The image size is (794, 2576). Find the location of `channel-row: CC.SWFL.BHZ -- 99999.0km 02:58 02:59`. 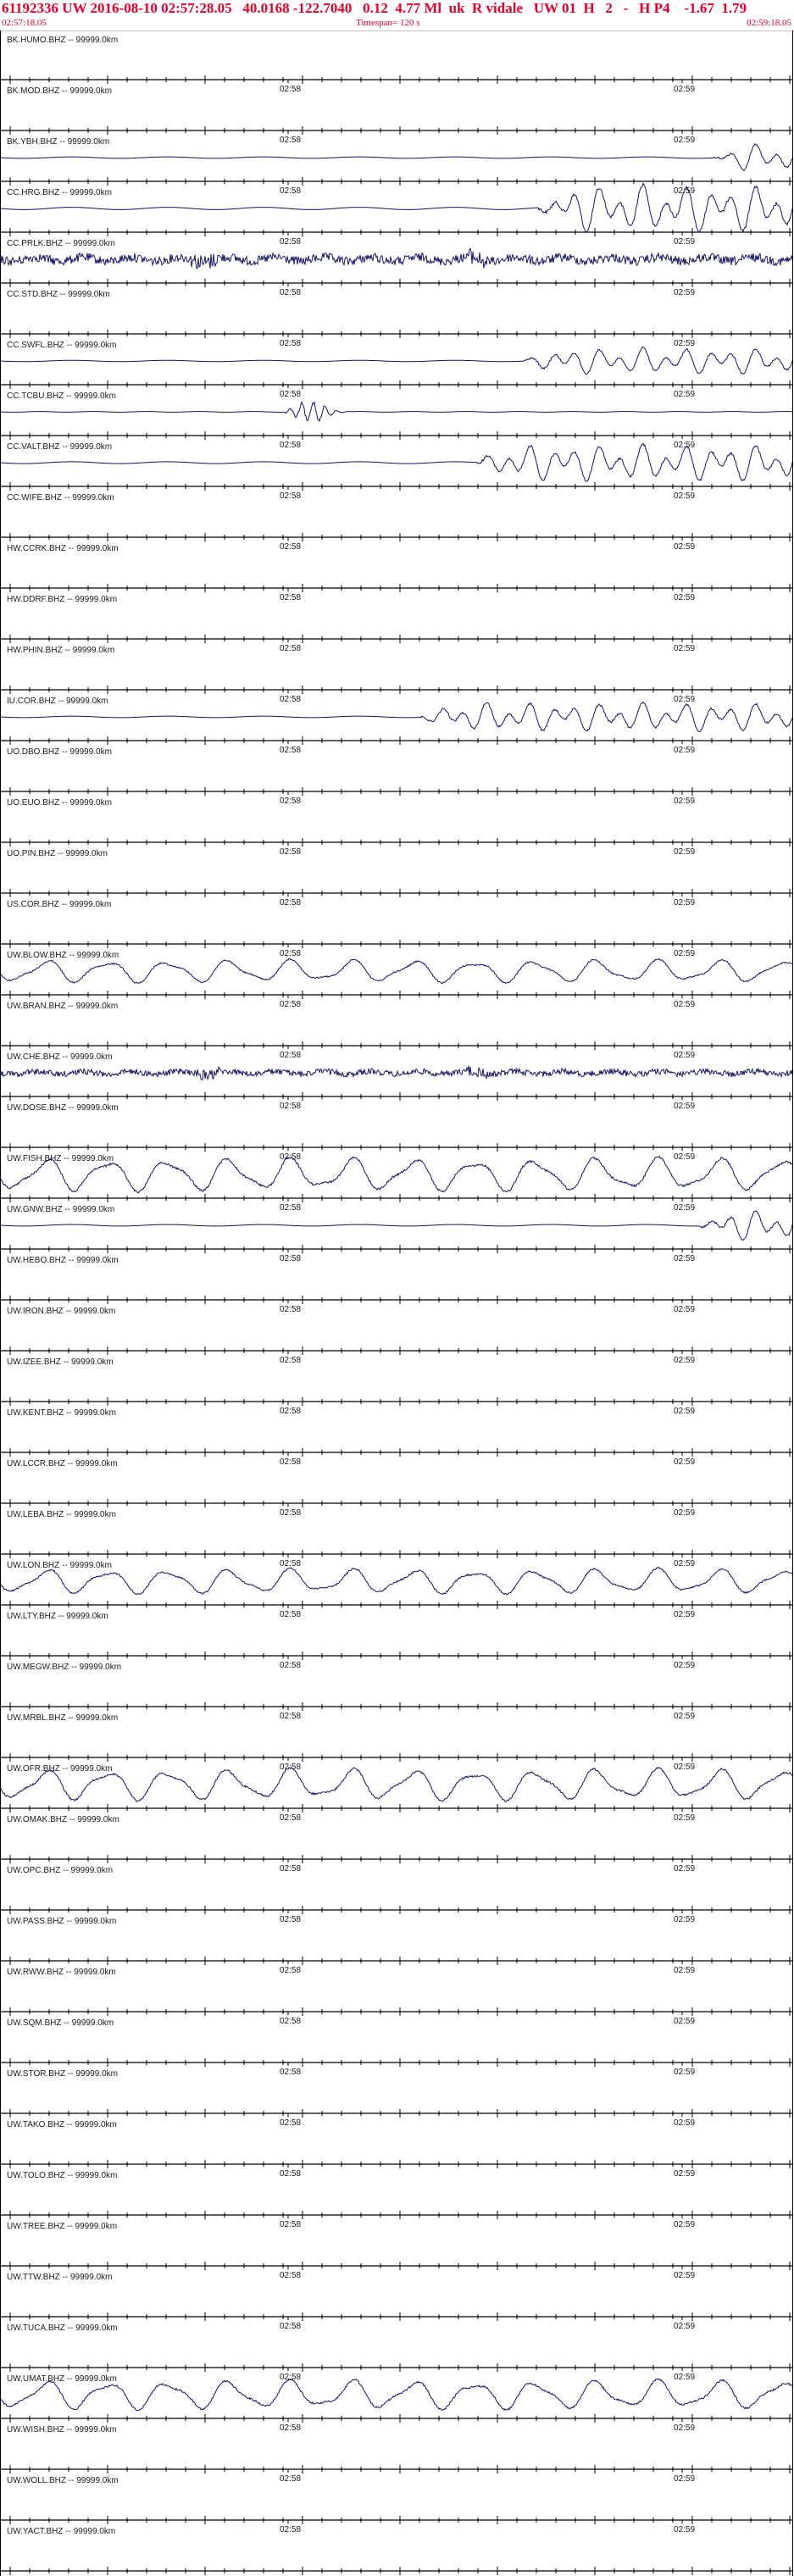

channel-row: CC.SWFL.BHZ -- 99999.0km 02:58 02:59 is located at coordinates (396, 370).